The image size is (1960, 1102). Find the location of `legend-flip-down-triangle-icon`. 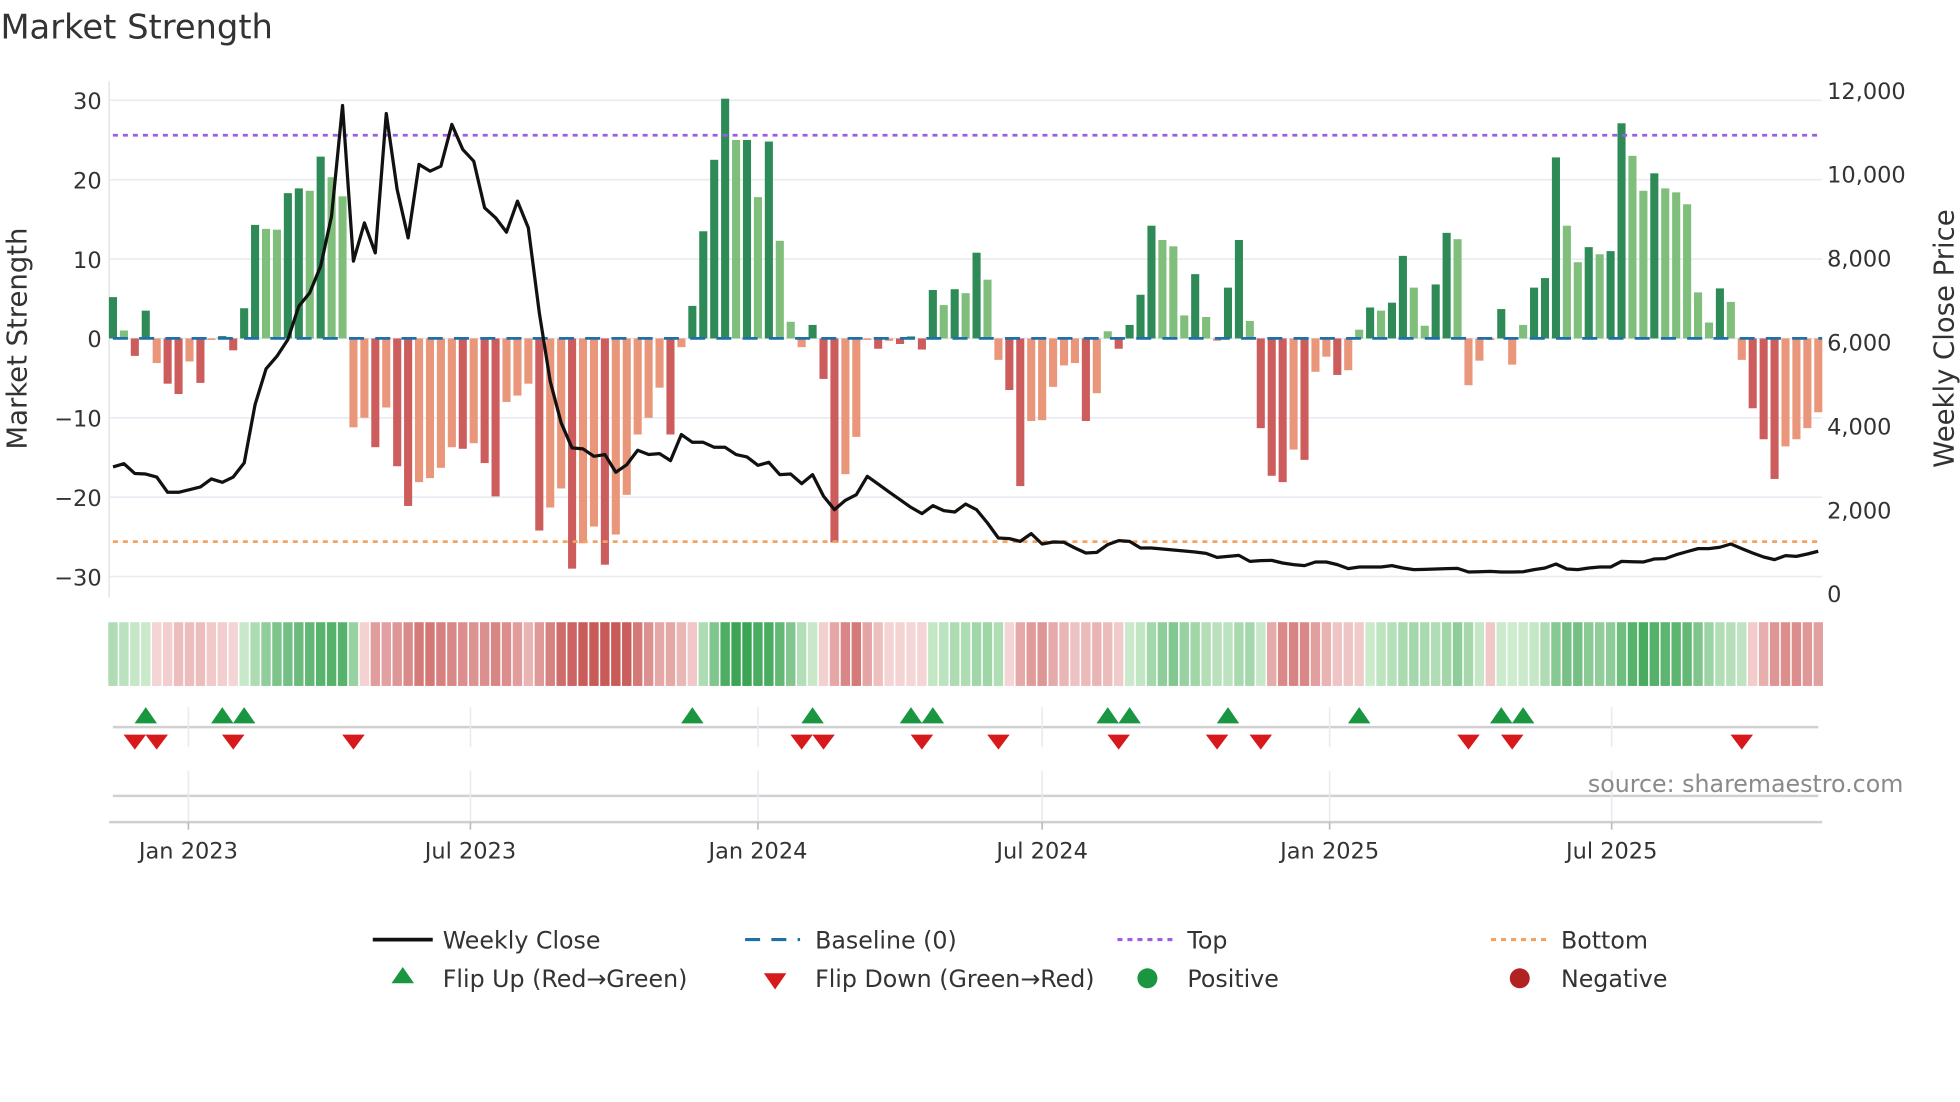

legend-flip-down-triangle-icon is located at coordinates (775, 981).